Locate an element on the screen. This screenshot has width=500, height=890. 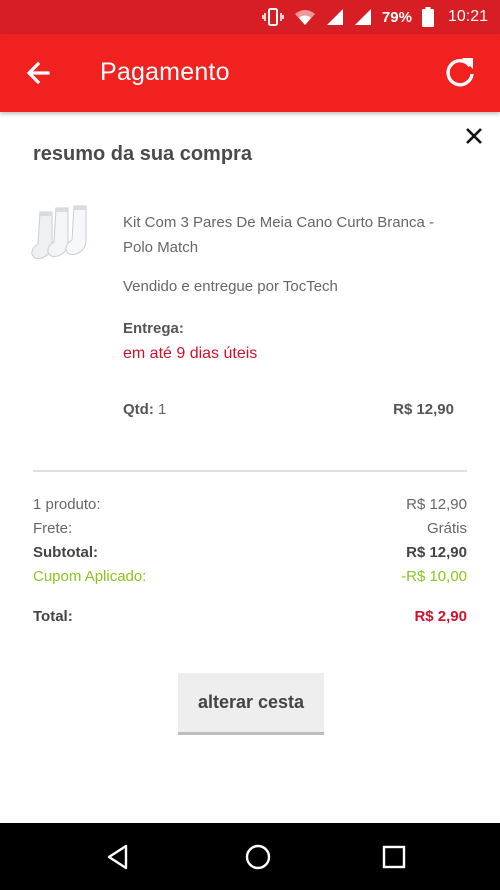
total-label: Total: is located at coordinates (53, 616).